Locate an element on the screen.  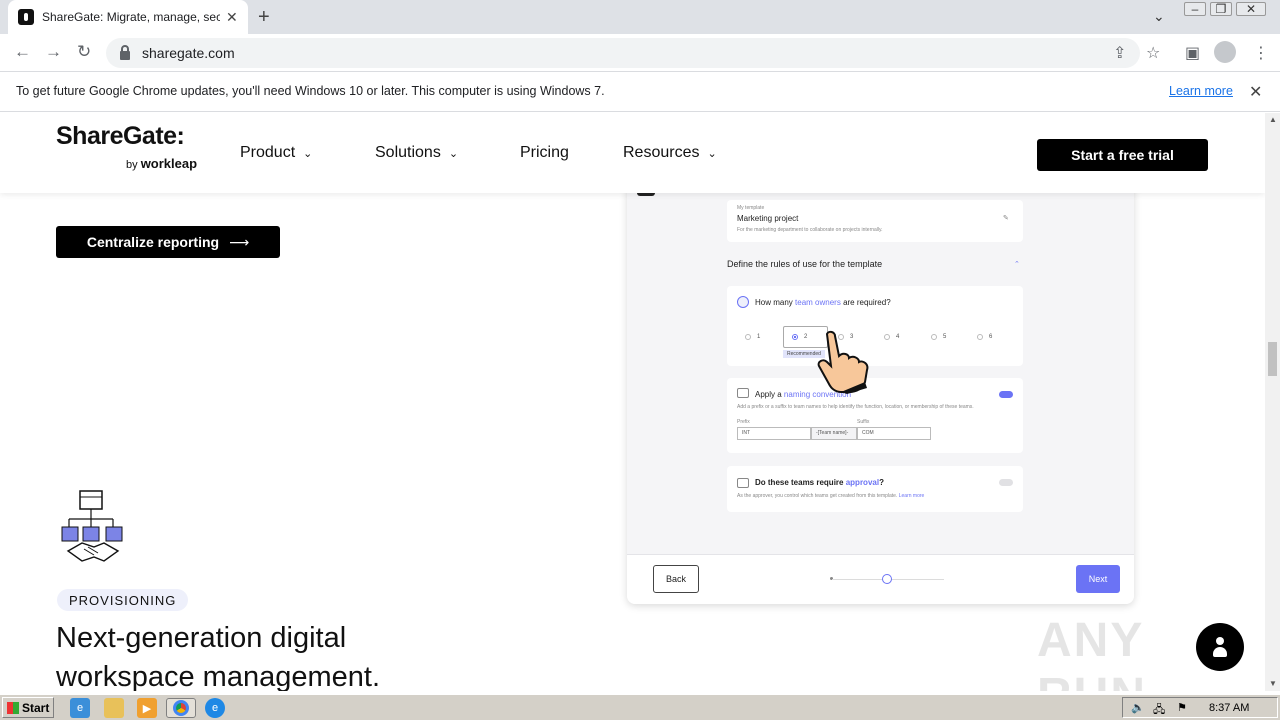
browser-tab: ShareGate: Migrate, manage, secure ✕ is located at coordinates (128, 17).